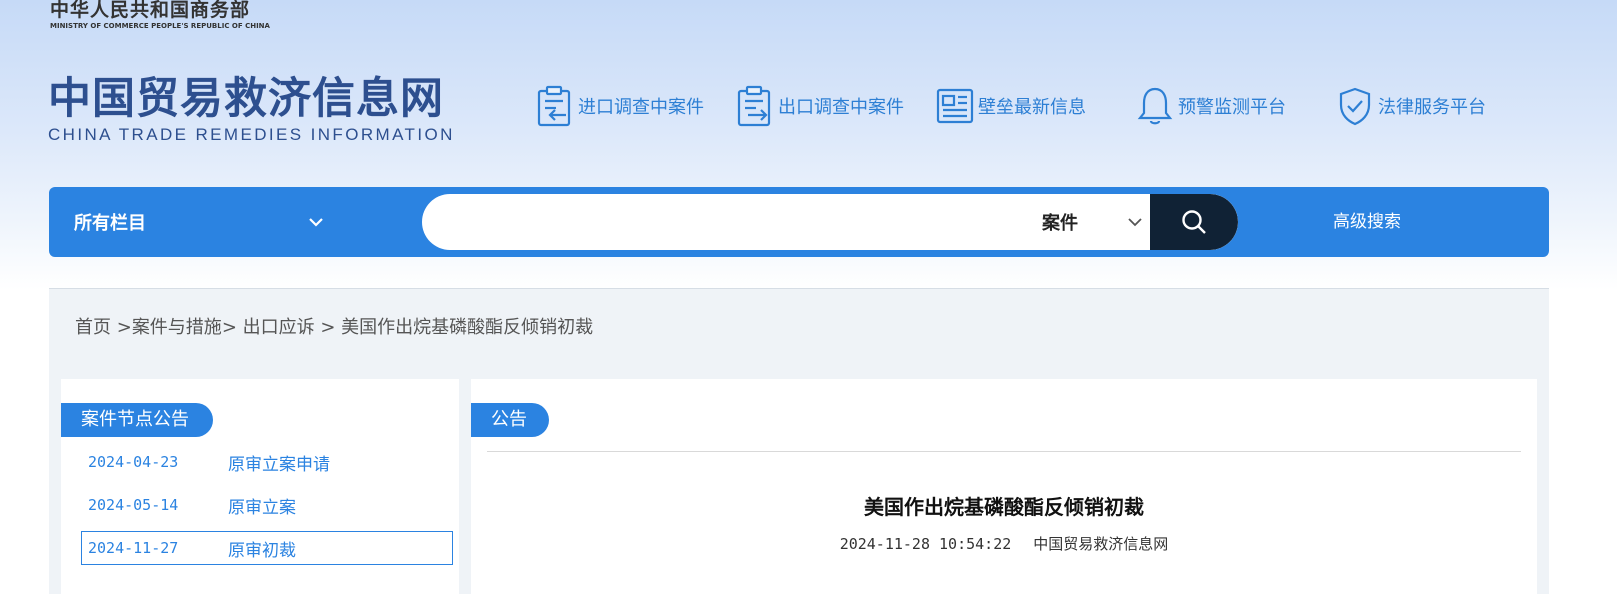 The width and height of the screenshot is (1617, 594). What do you see at coordinates (150, 10) in the screenshot?
I see `ministry-name-cn: 中华人民共和国商务部` at bounding box center [150, 10].